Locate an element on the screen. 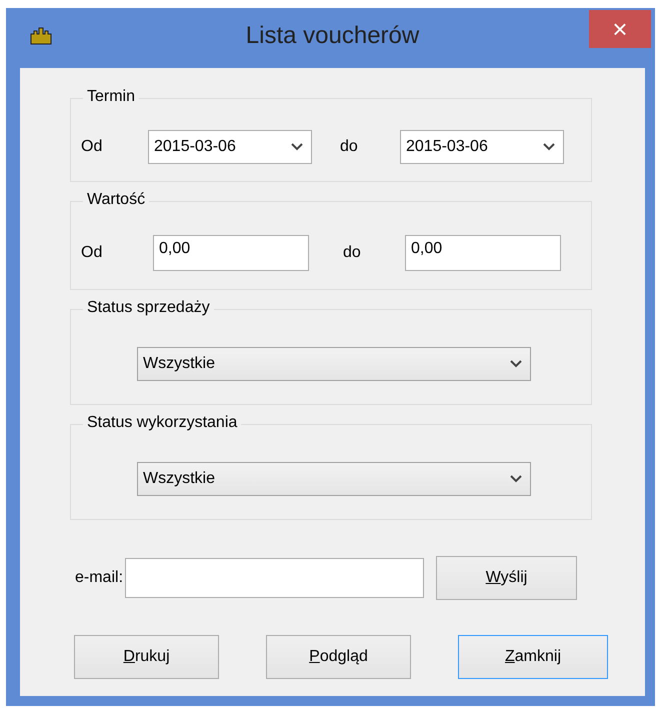 This screenshot has width=661, height=712. dialog-button: Podgląd is located at coordinates (338, 657).